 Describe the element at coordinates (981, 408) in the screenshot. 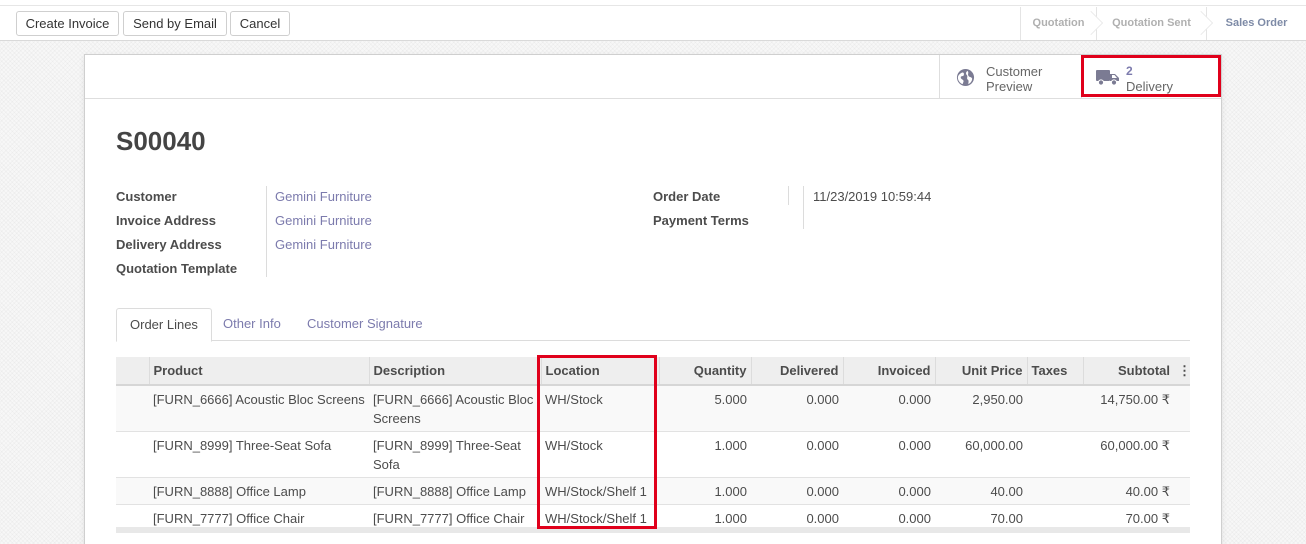

I see `cell-unit-price: 2,950.00` at that location.